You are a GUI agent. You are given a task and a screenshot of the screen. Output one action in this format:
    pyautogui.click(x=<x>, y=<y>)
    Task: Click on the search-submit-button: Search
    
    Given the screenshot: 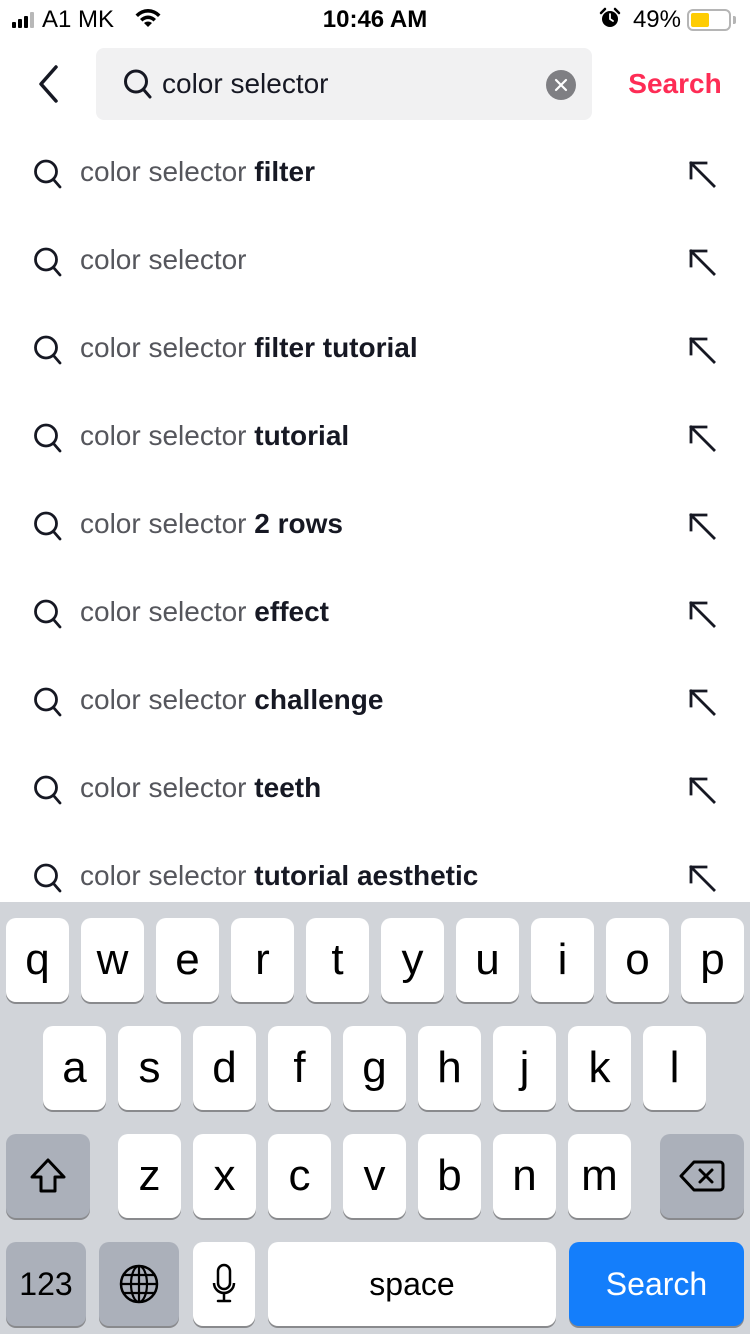 What is the action you would take?
    pyautogui.click(x=675, y=84)
    